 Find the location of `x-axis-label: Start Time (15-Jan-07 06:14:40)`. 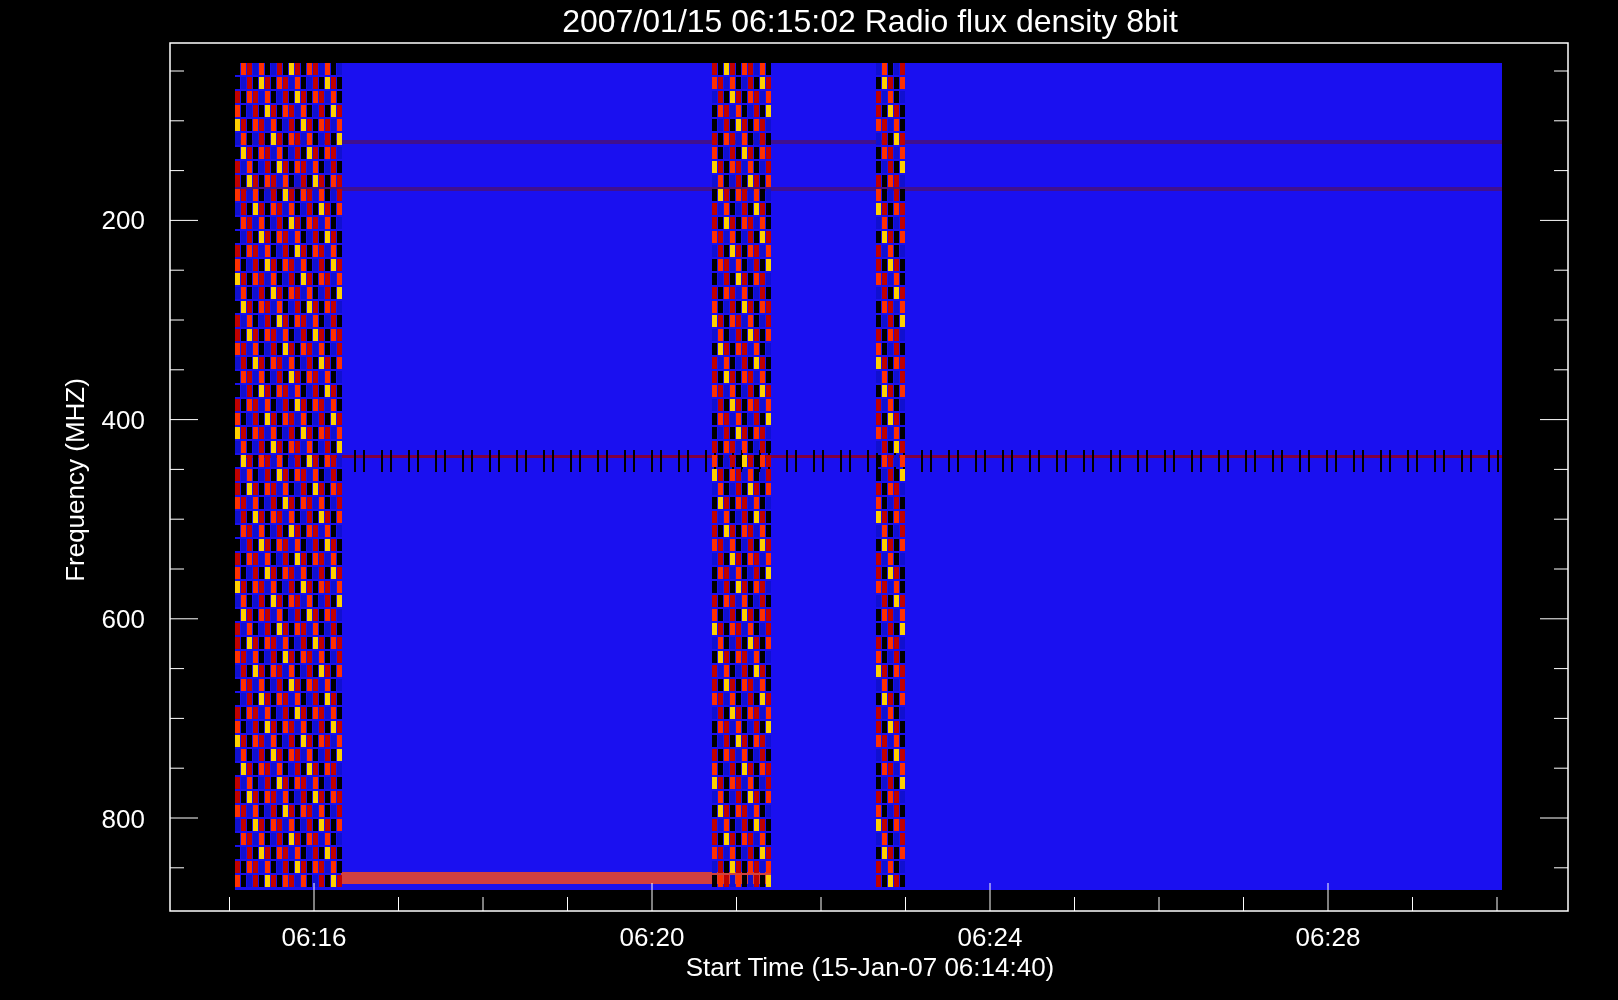

x-axis-label: Start Time (15-Jan-07 06:14:40) is located at coordinates (870, 967).